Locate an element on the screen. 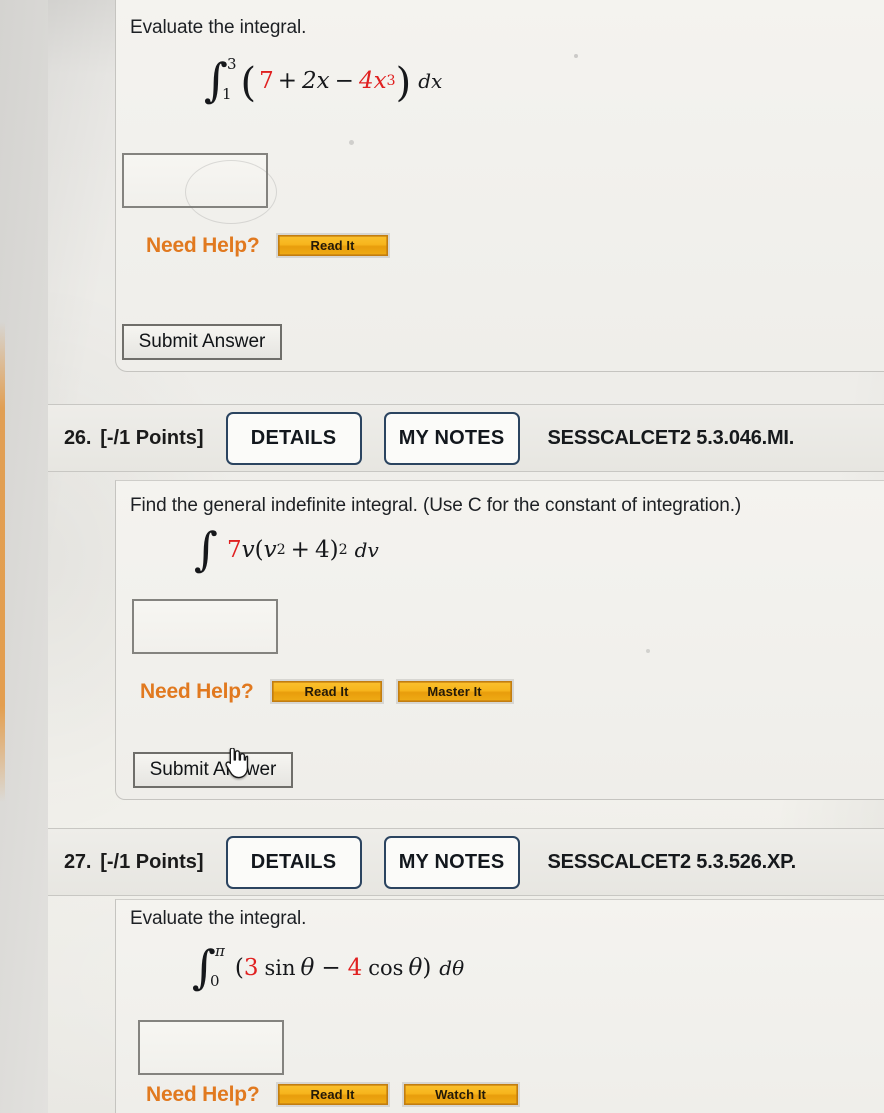 Image resolution: width=884 pixels, height=1113 pixels. question-25-submit-button: Submit Answer is located at coordinates (202, 342).